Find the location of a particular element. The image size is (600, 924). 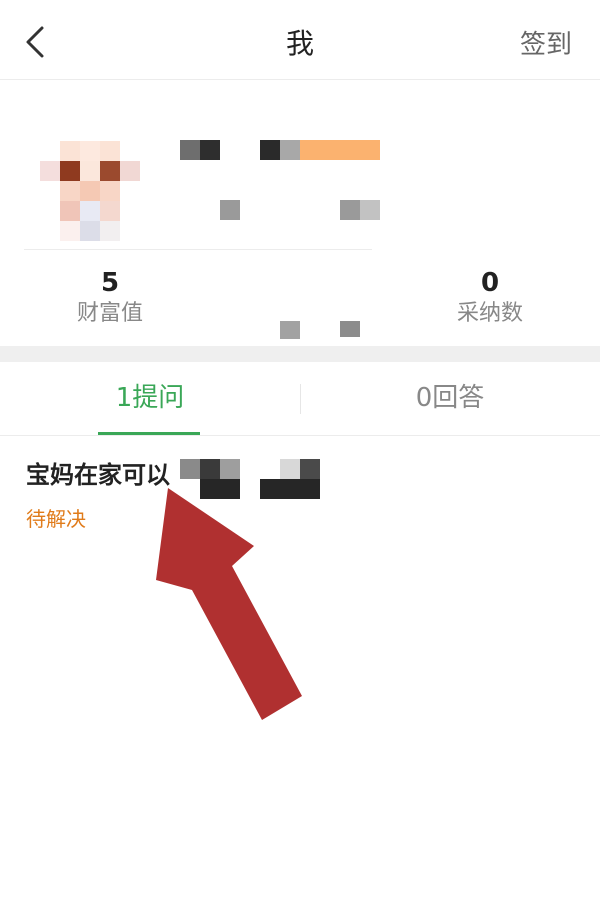

active-tab-indicator is located at coordinates (149, 433).